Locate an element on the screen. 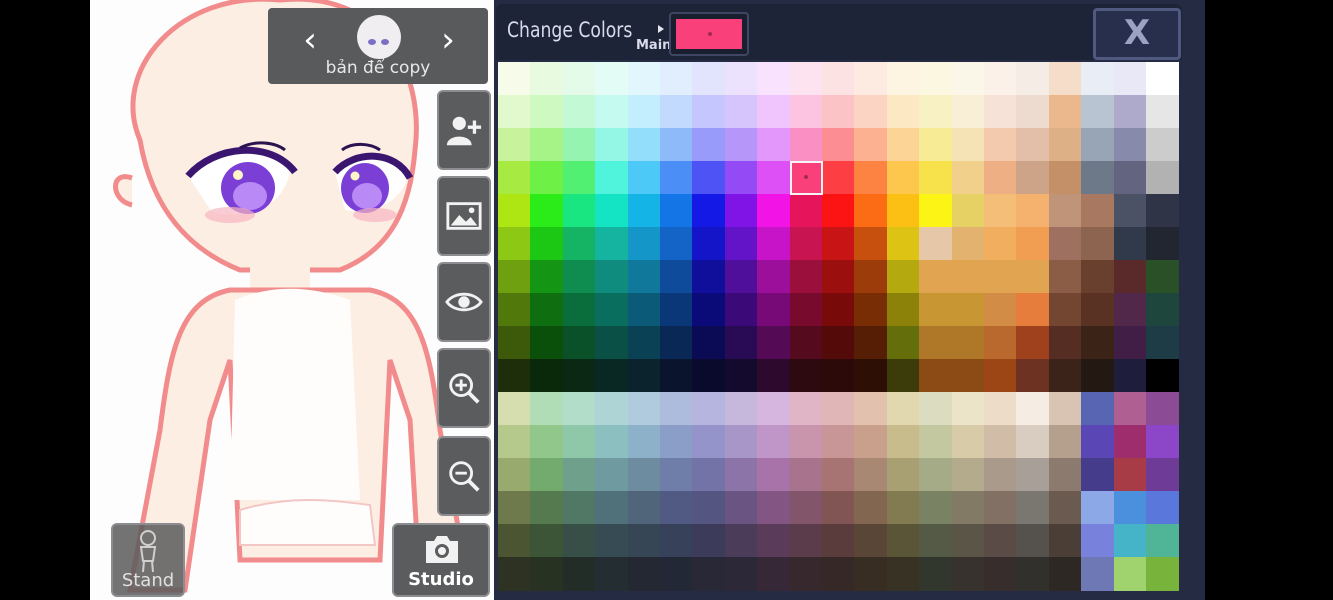 Image resolution: width=1333 pixels, height=600 pixels. studio-button: Studio is located at coordinates (441, 560).